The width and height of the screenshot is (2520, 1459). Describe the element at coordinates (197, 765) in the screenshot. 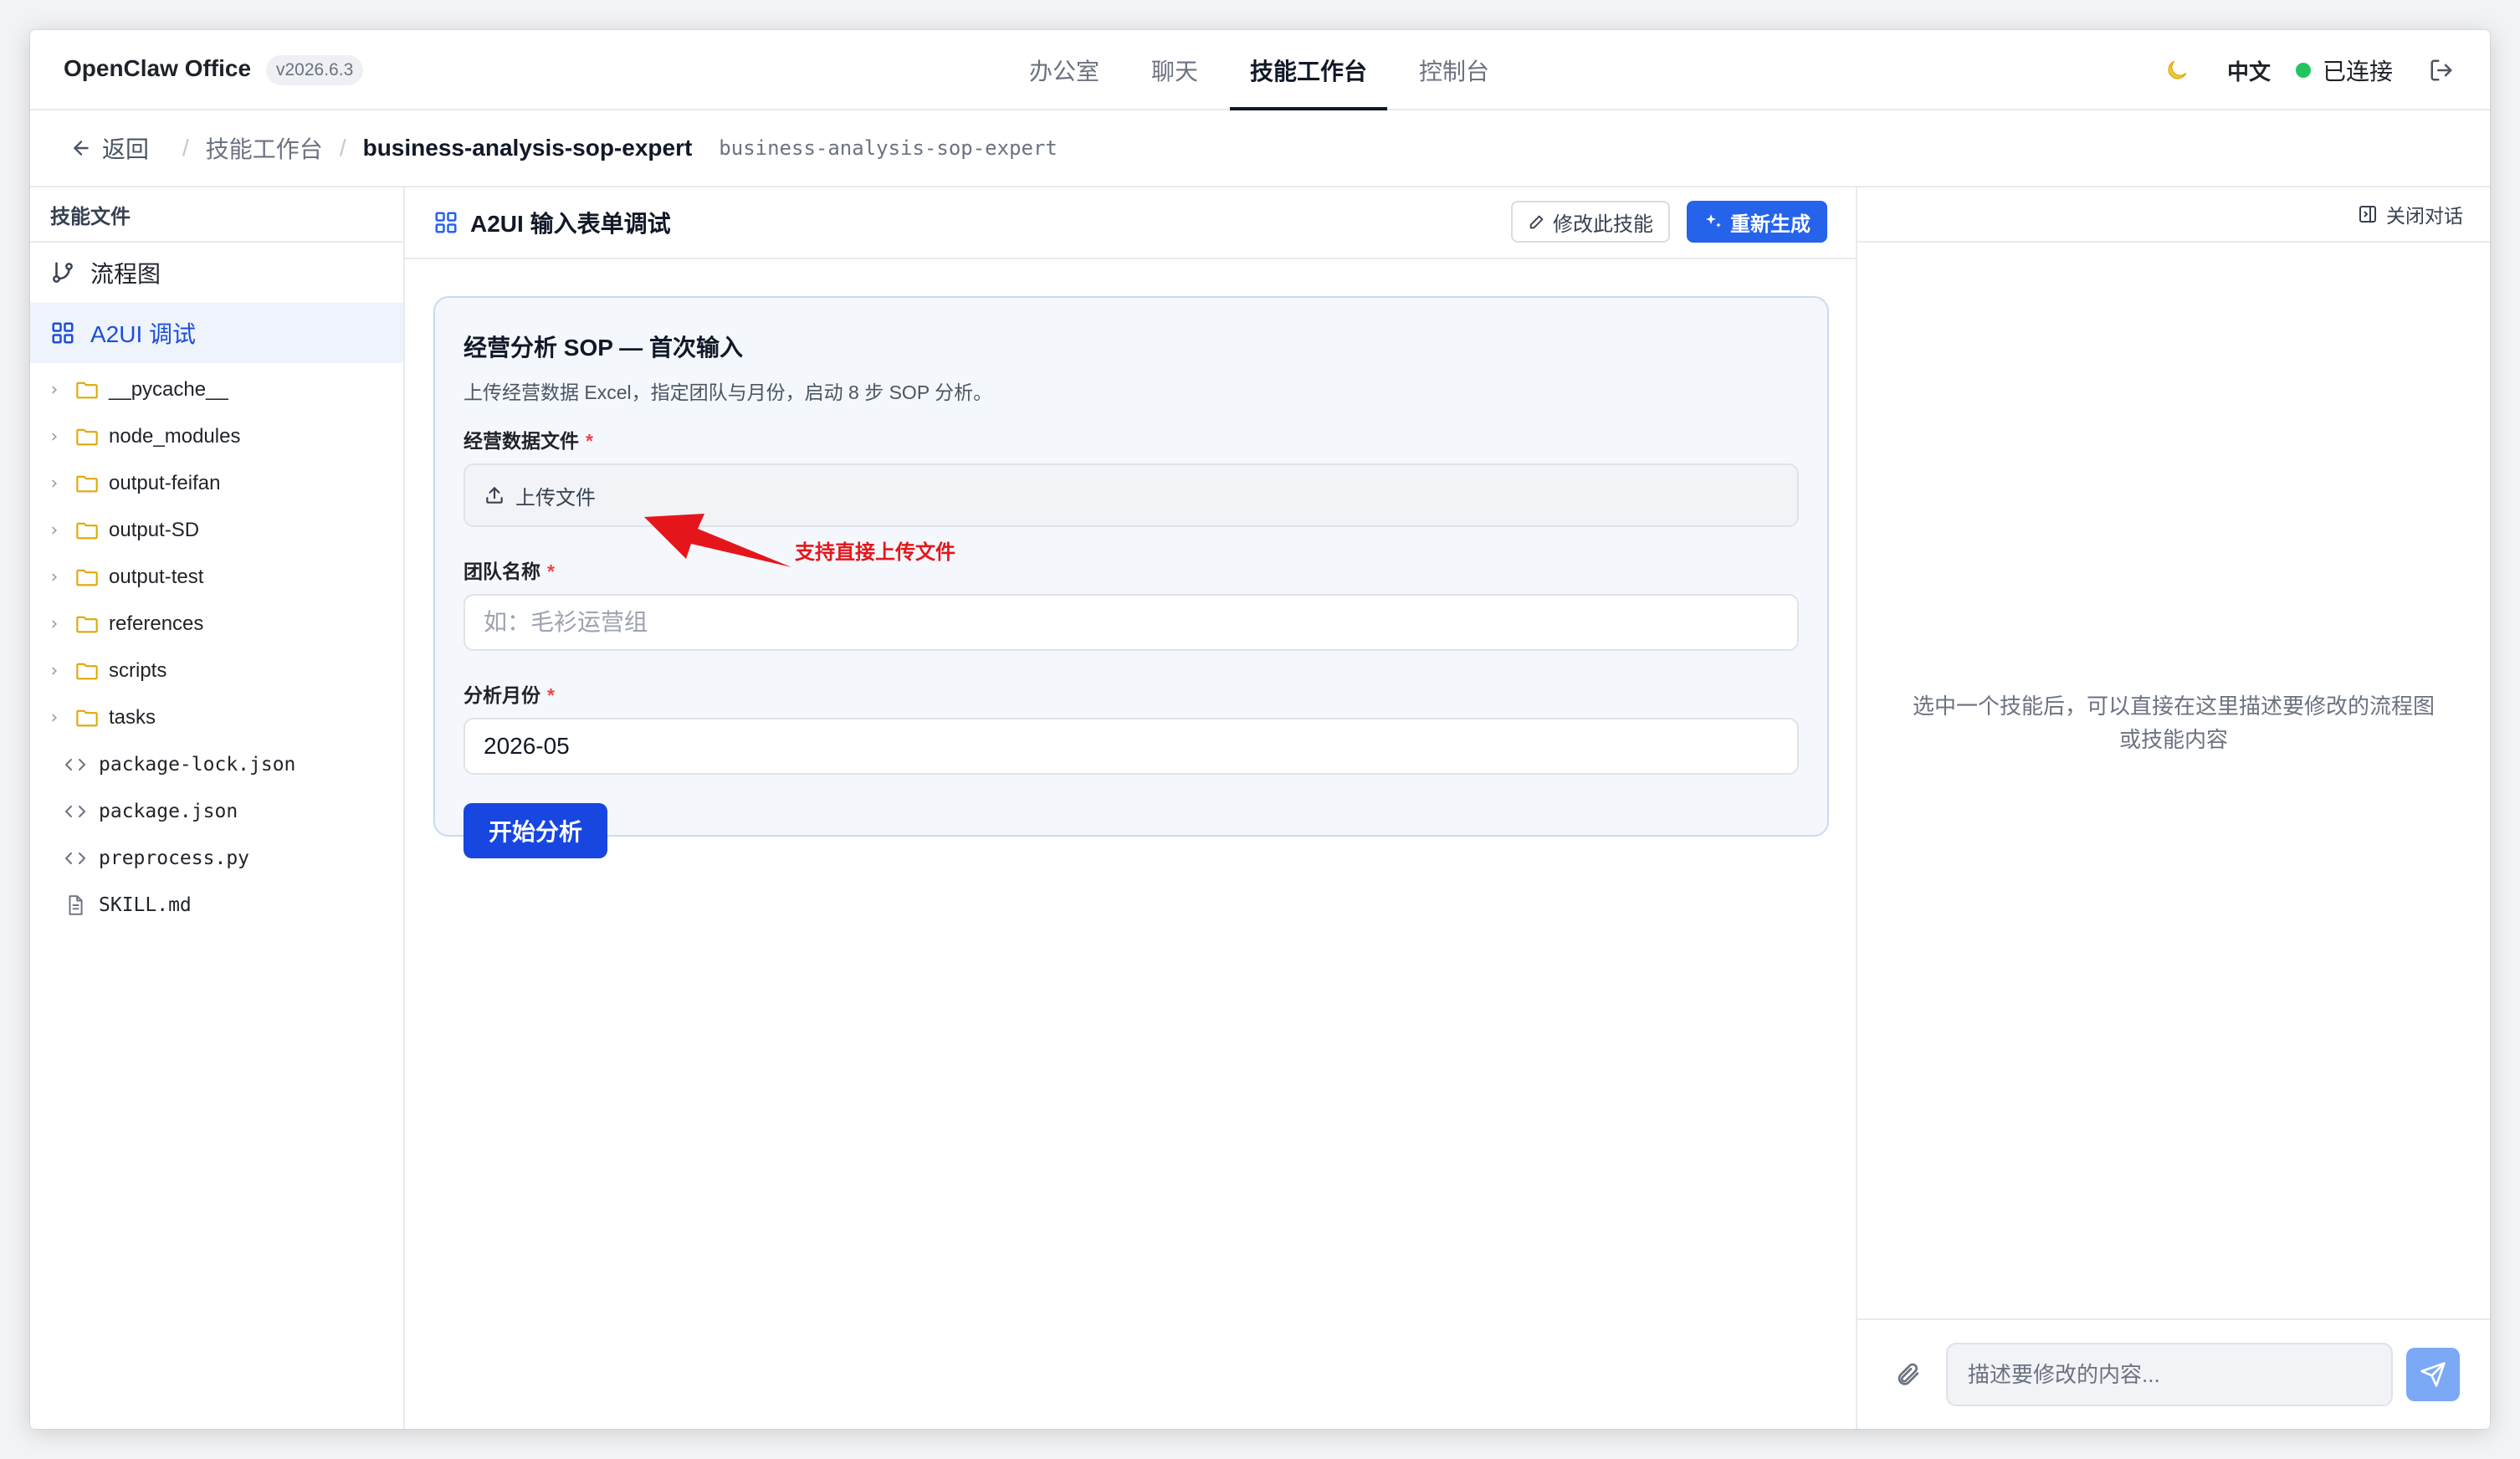

I see `file-name: package-lock.json` at that location.